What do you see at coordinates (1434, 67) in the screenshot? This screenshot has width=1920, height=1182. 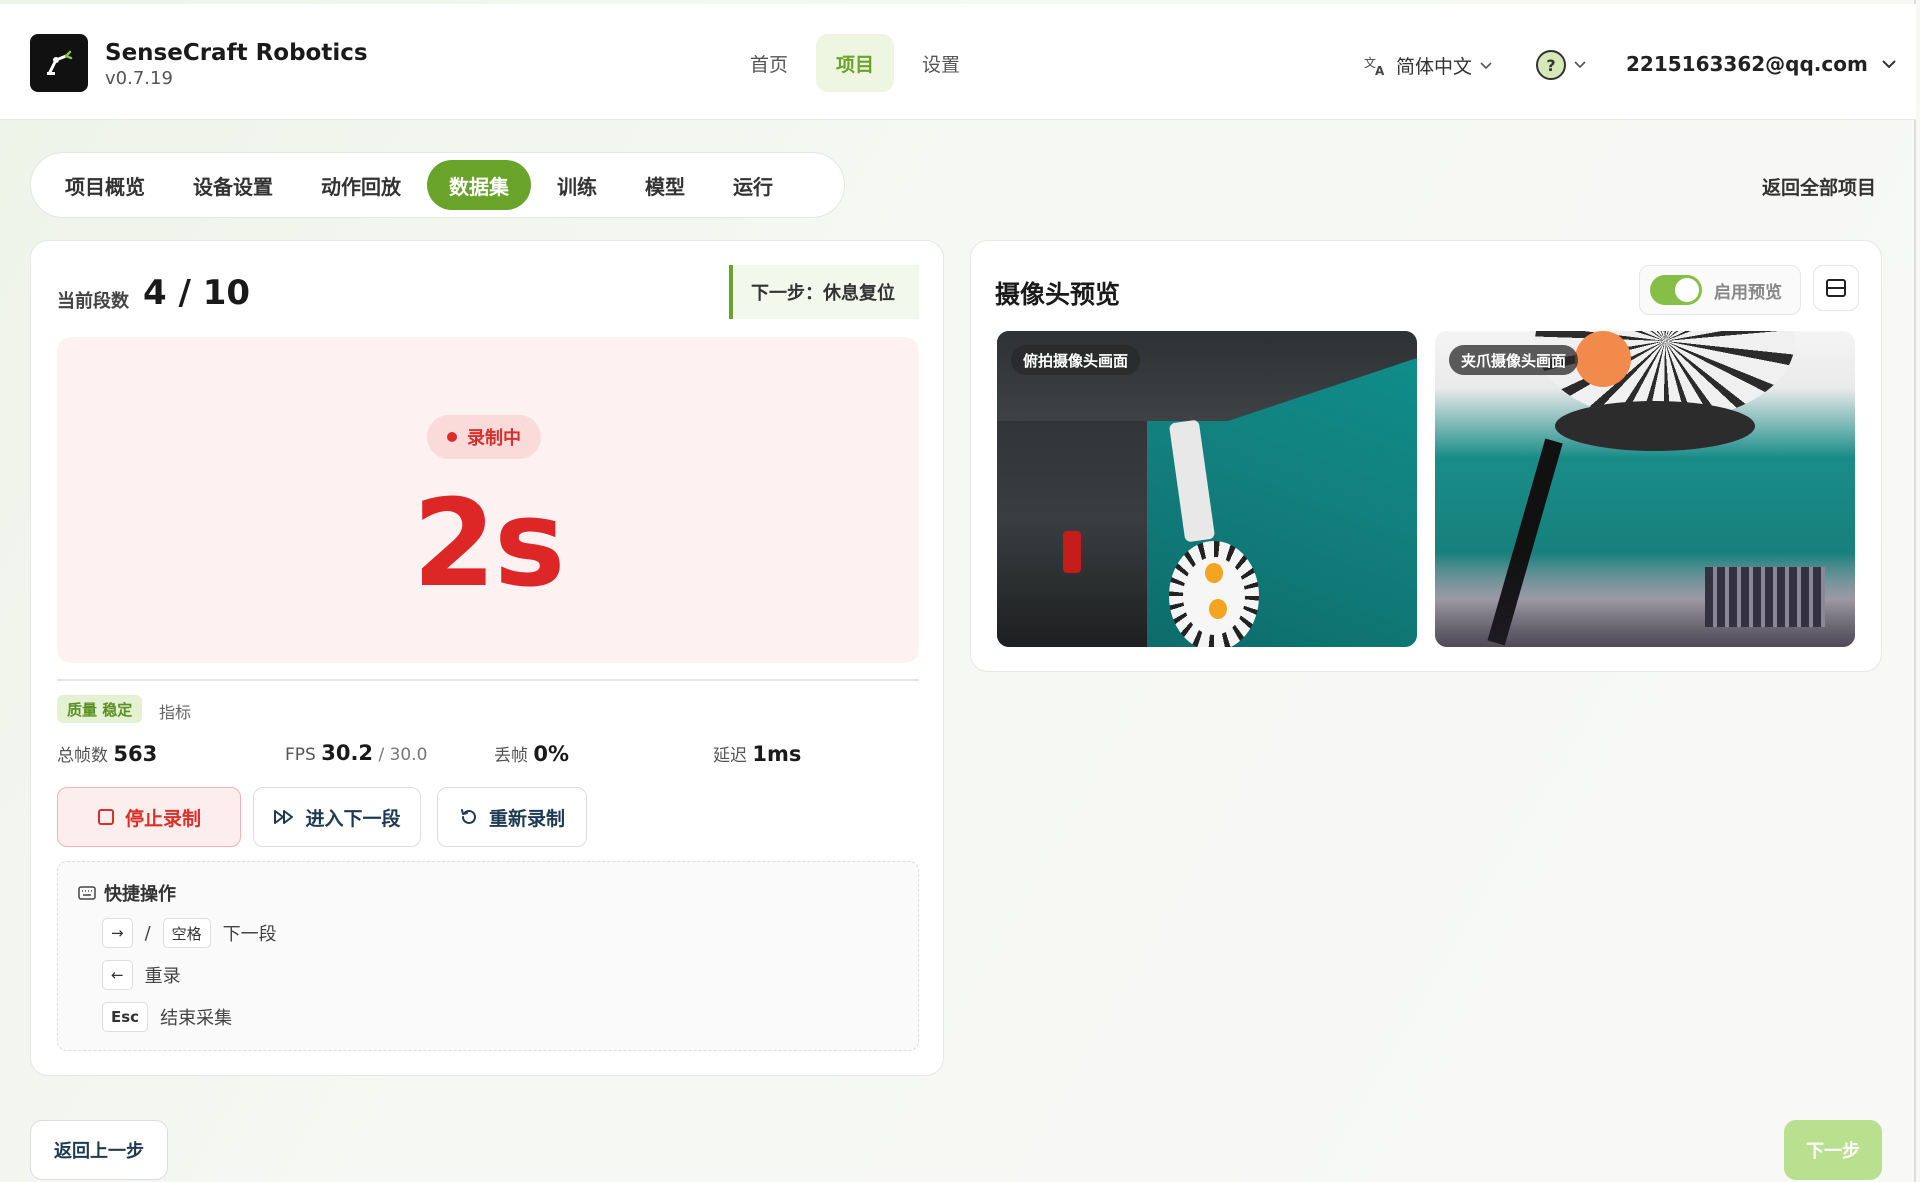 I see `language-label: 简体中文` at bounding box center [1434, 67].